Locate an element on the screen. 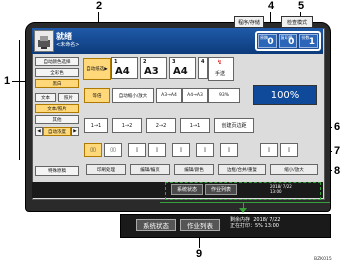 The width and height of the screenshot is (349, 268). copy-counter: 原稿 0 复印量 0 份数 1 is located at coordinates (288, 41).